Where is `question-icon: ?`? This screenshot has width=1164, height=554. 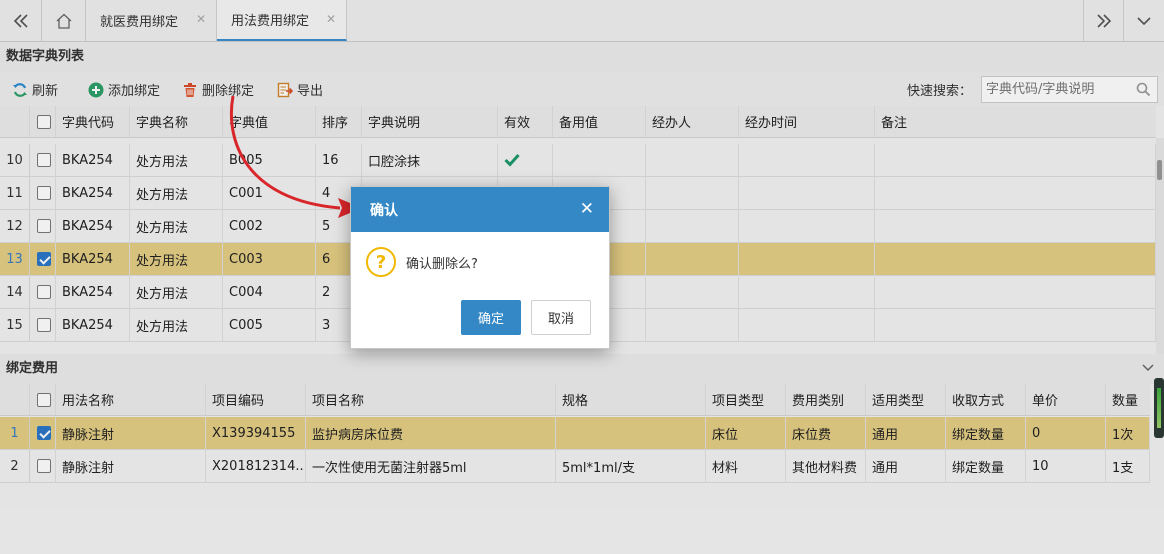
question-icon: ? is located at coordinates (381, 262).